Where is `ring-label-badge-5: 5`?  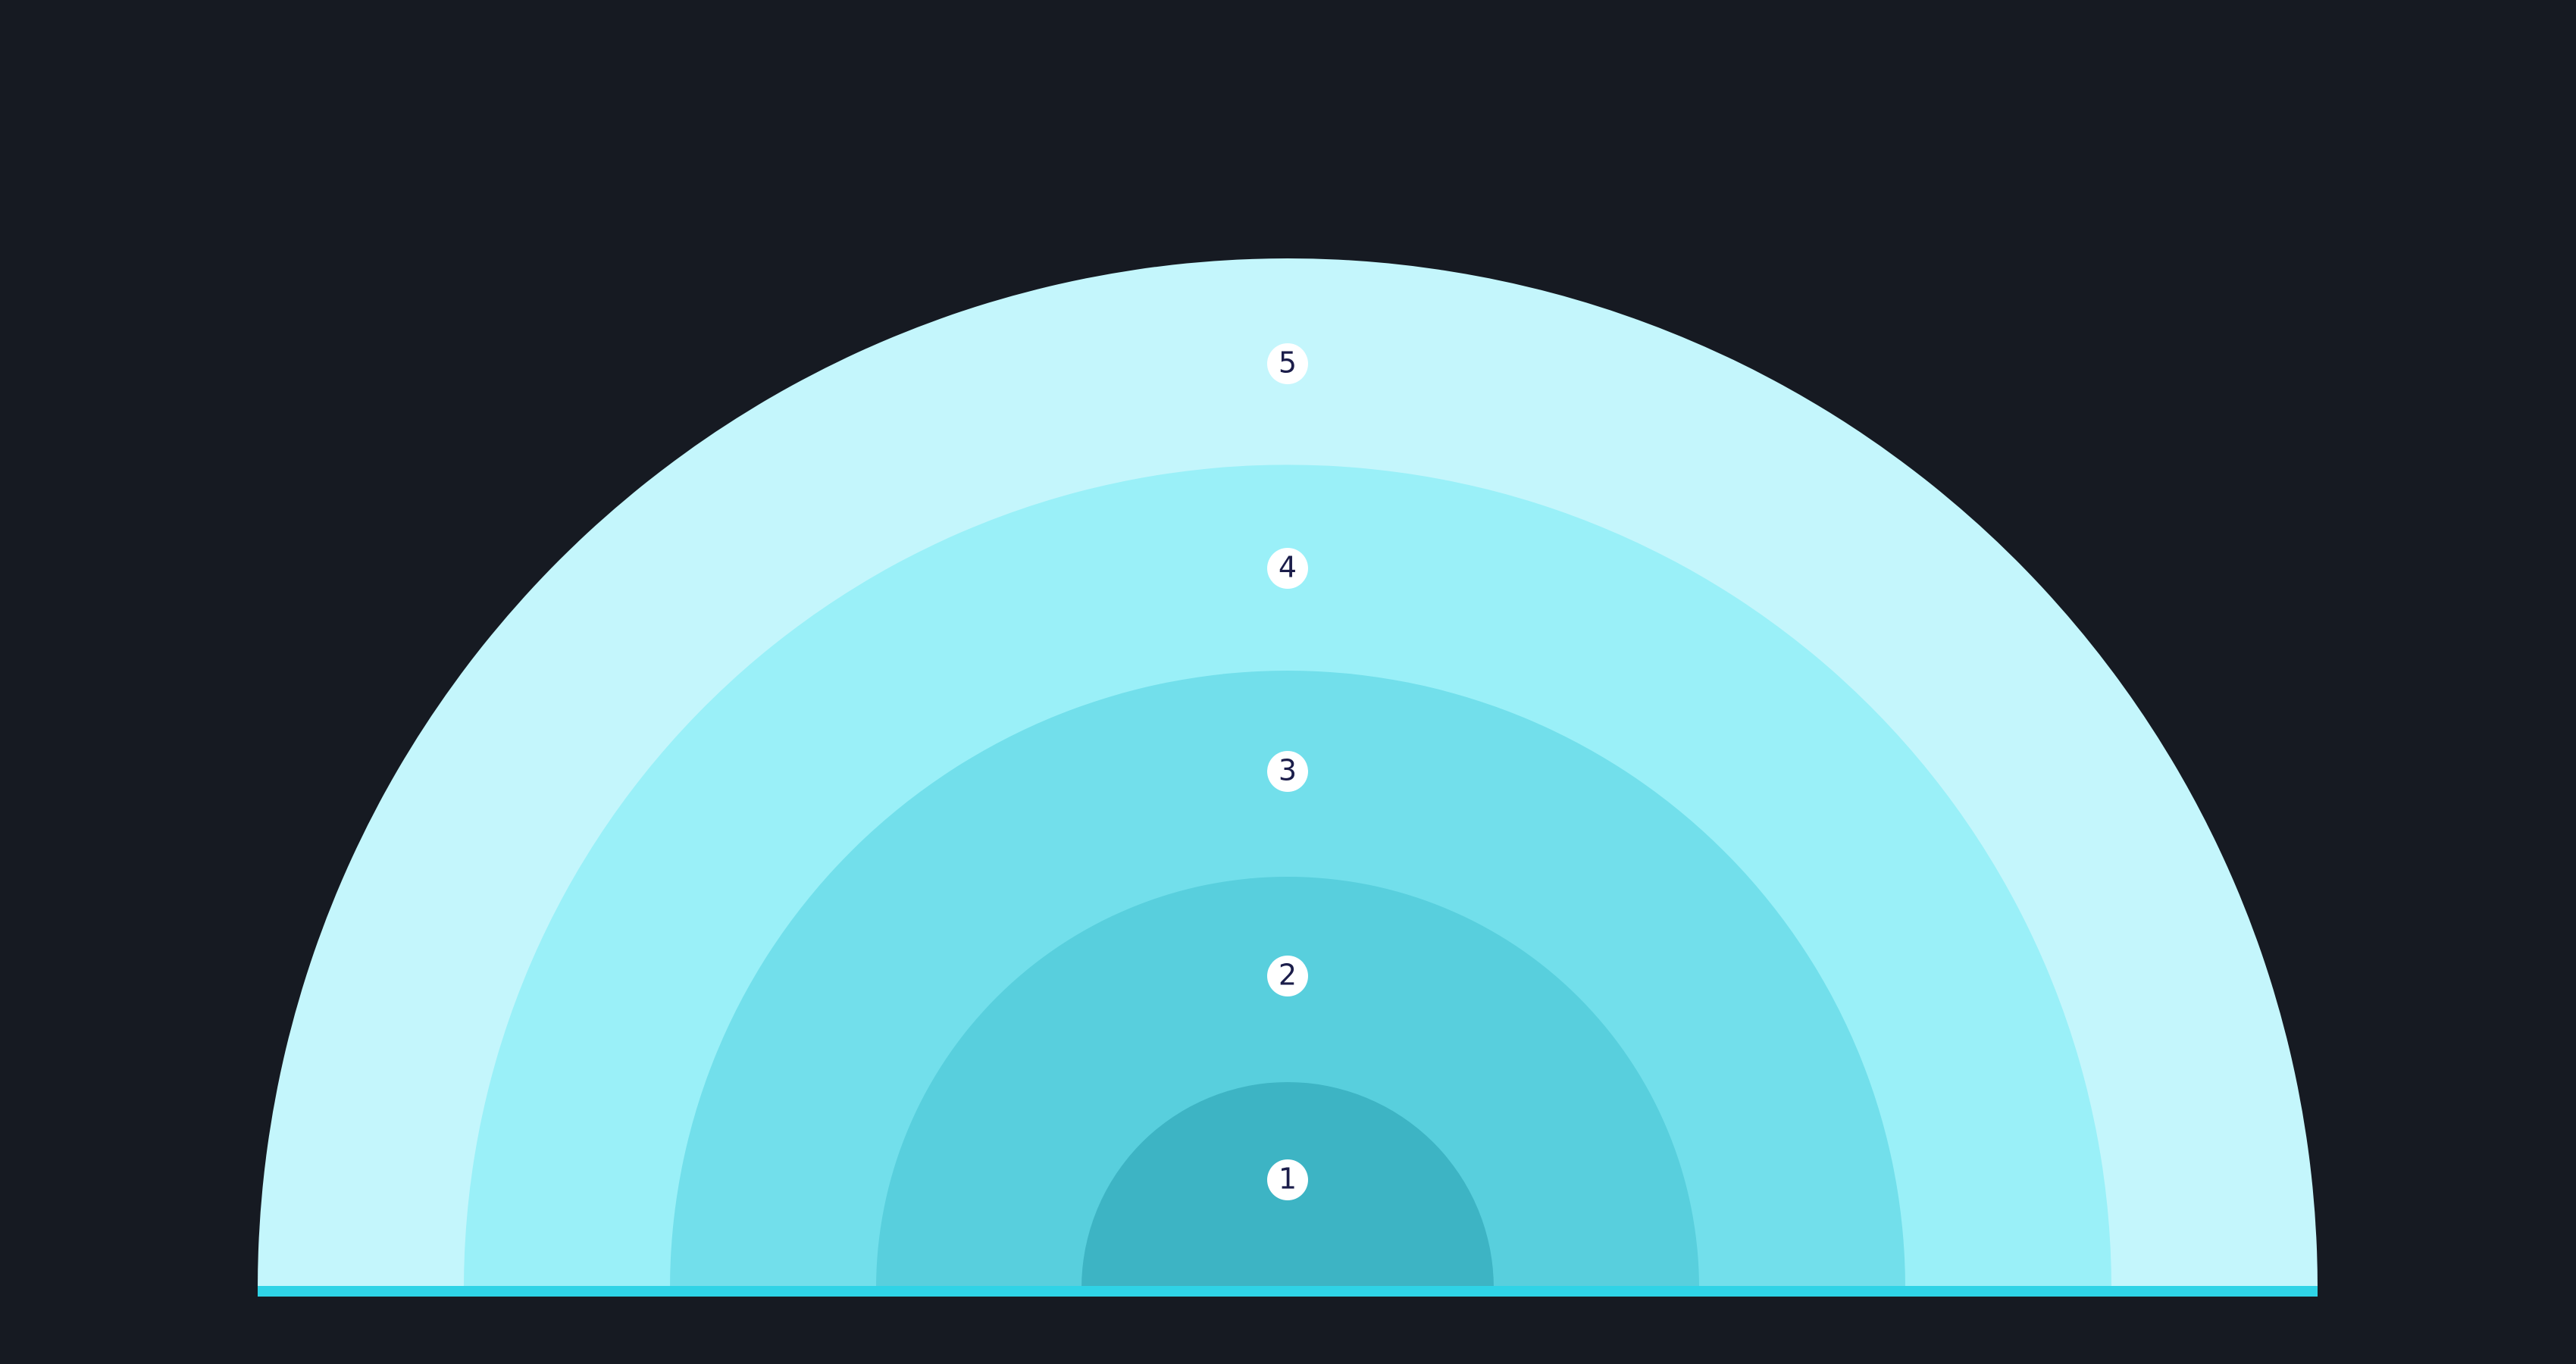 ring-label-badge-5: 5 is located at coordinates (1288, 363).